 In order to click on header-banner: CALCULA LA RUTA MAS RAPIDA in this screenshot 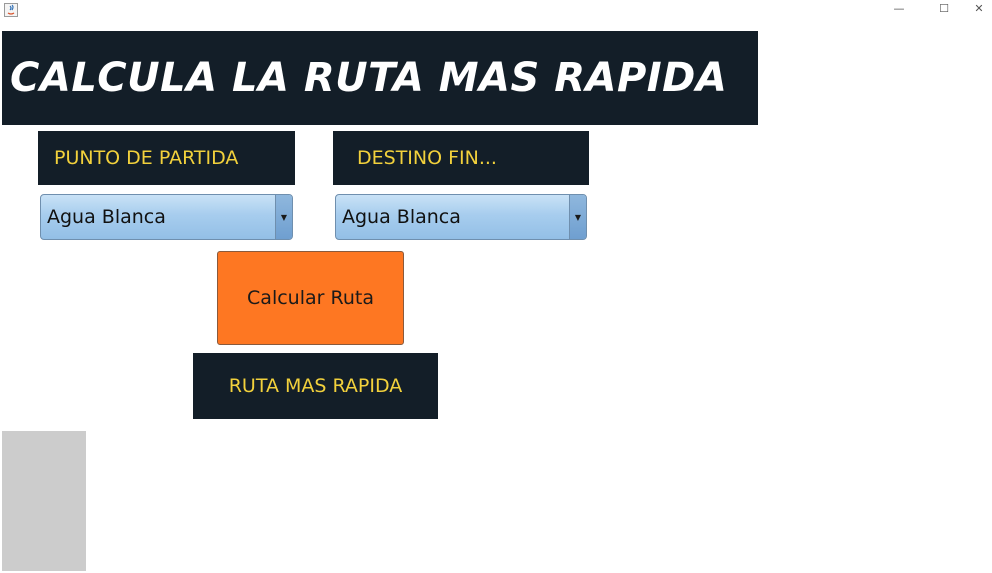, I will do `click(380, 78)`.